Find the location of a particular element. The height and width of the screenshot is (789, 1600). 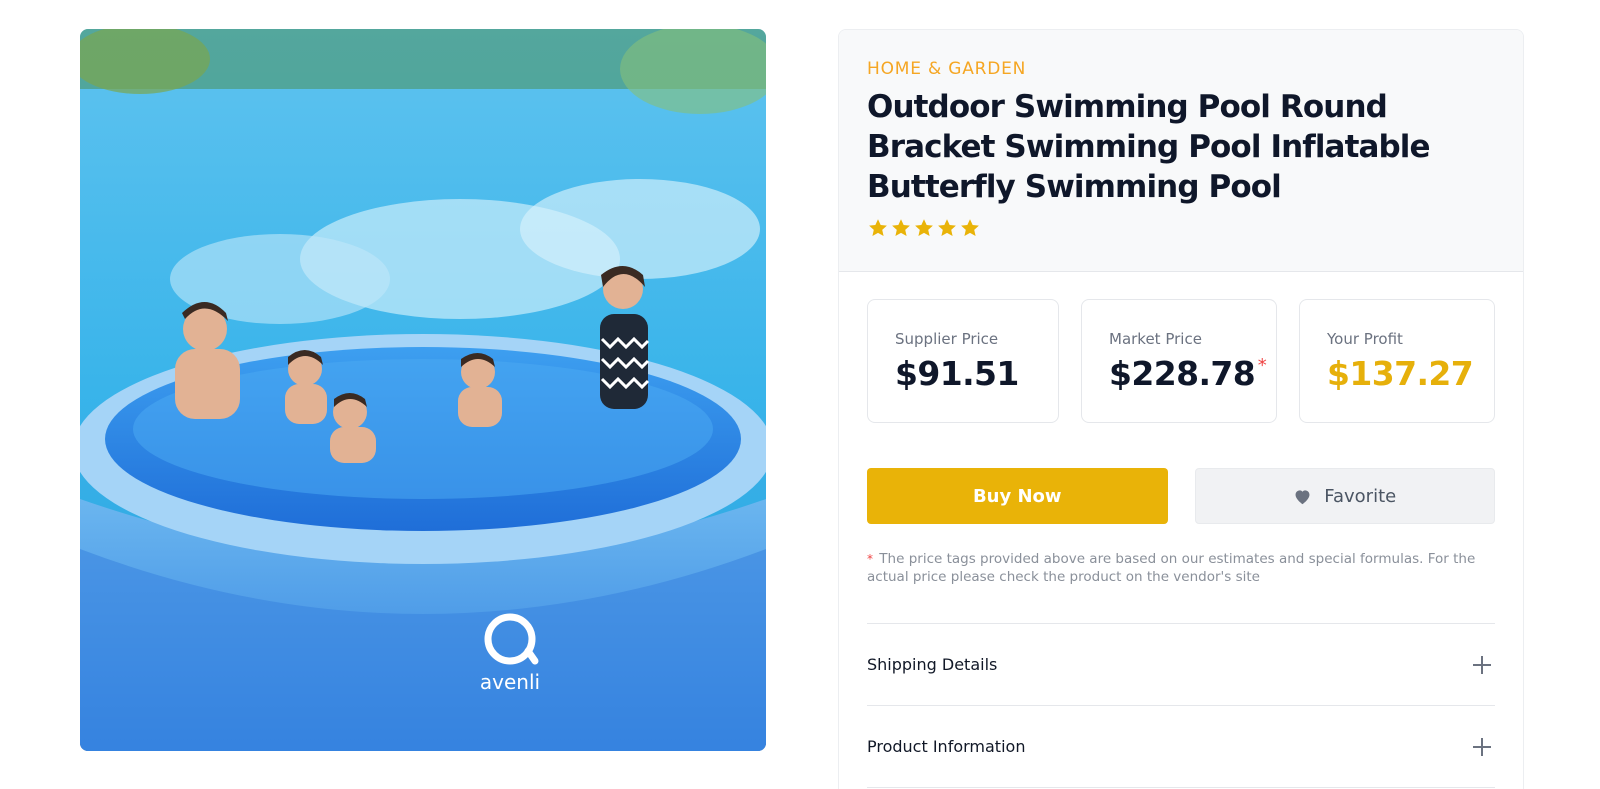

disclaimer-asterisk: * is located at coordinates (870, 559).